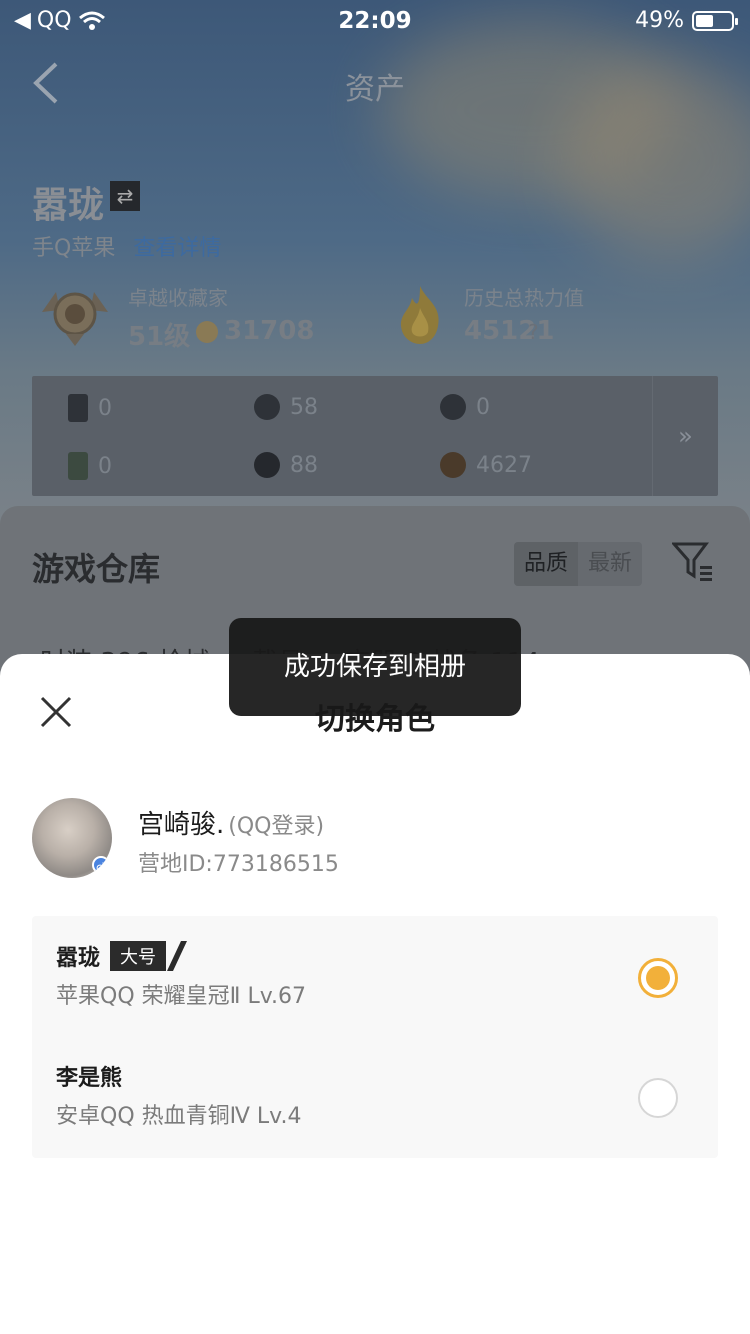 This screenshot has height=1334, width=750. What do you see at coordinates (509, 331) in the screenshot?
I see `heat-value: 45121` at bounding box center [509, 331].